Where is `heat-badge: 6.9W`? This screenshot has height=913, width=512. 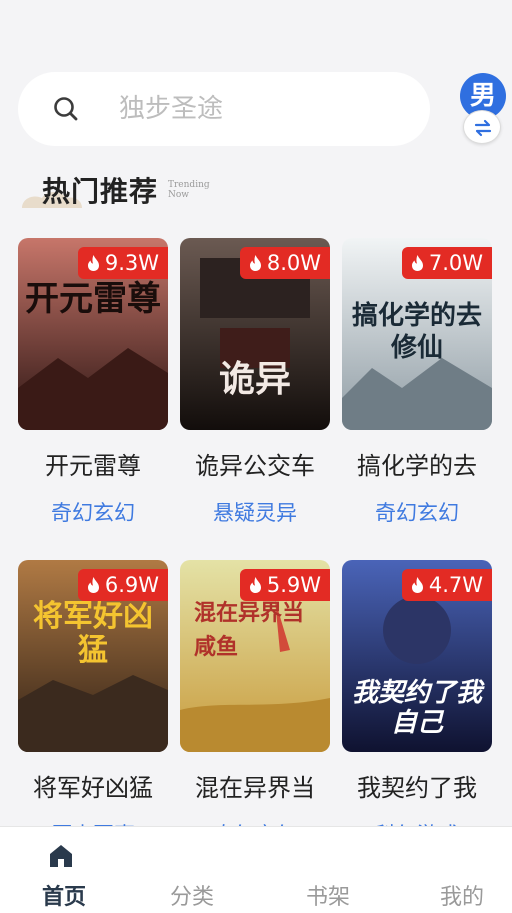 heat-badge: 6.9W is located at coordinates (122, 585).